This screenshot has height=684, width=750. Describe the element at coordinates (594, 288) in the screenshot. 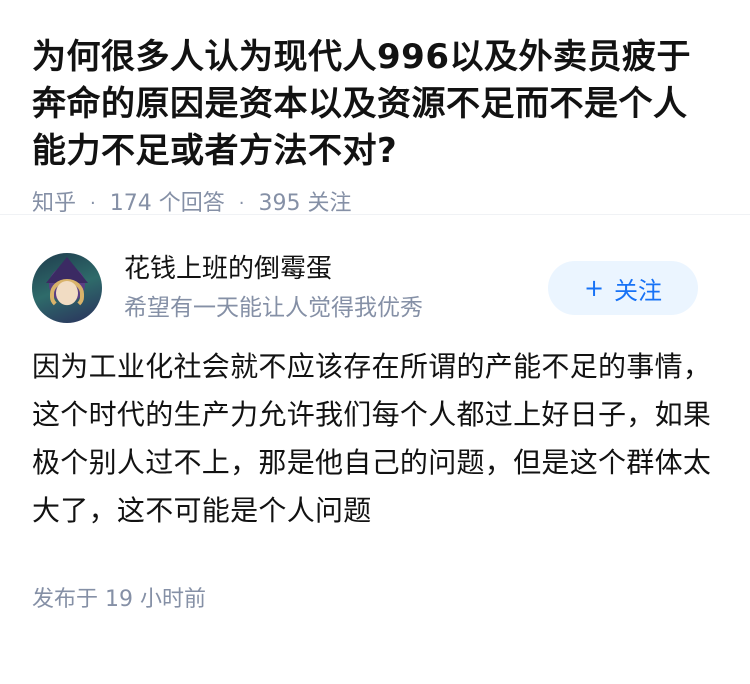

I see `plus-icon: +` at that location.